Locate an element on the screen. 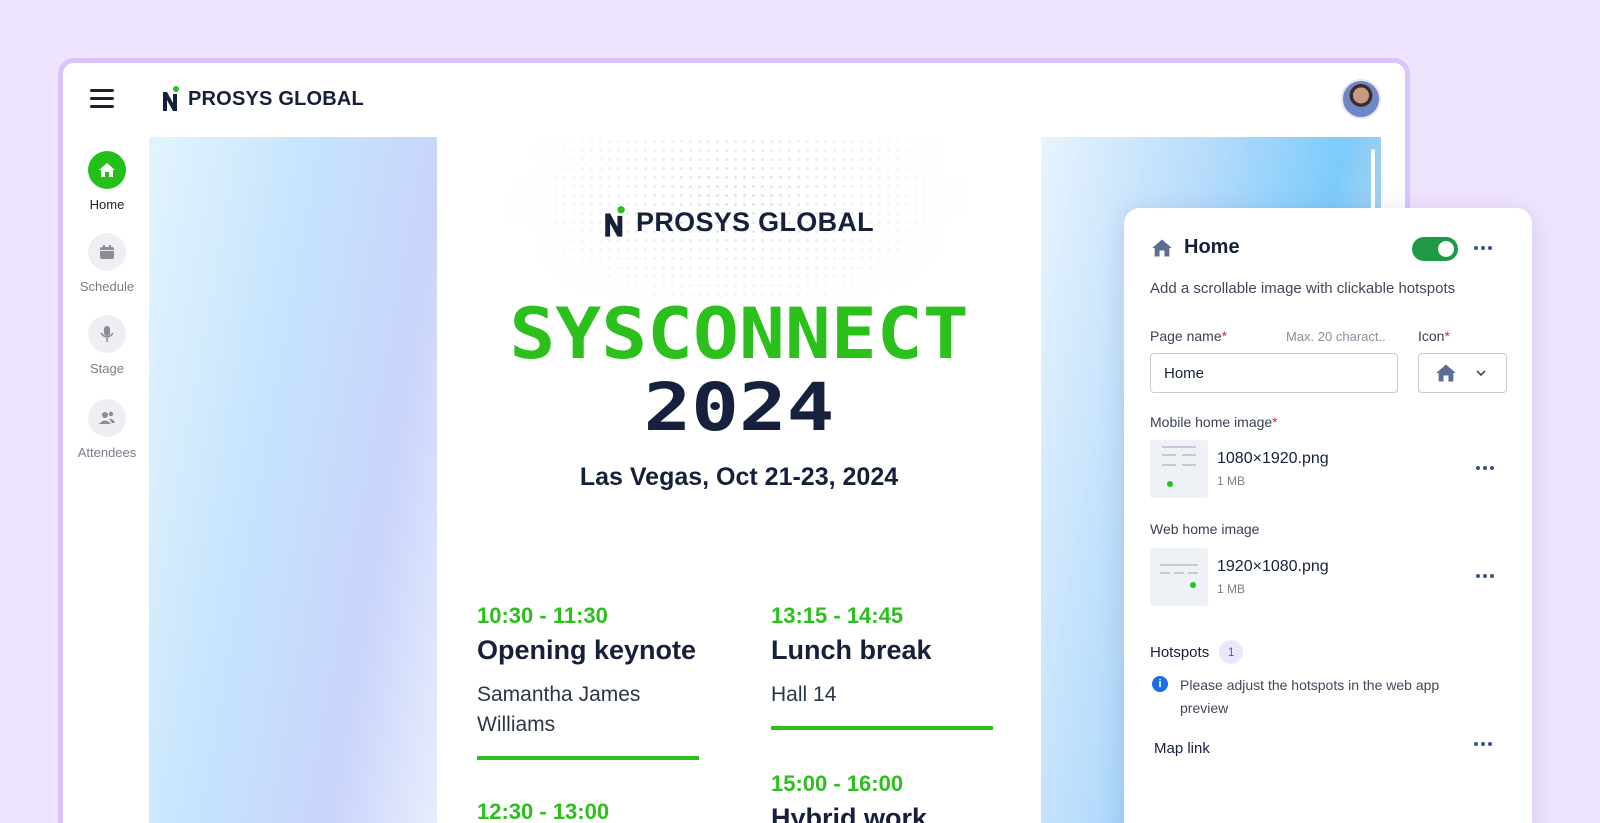 This screenshot has height=823, width=1600. session-detail: Samantha James Williams is located at coordinates (592, 710).